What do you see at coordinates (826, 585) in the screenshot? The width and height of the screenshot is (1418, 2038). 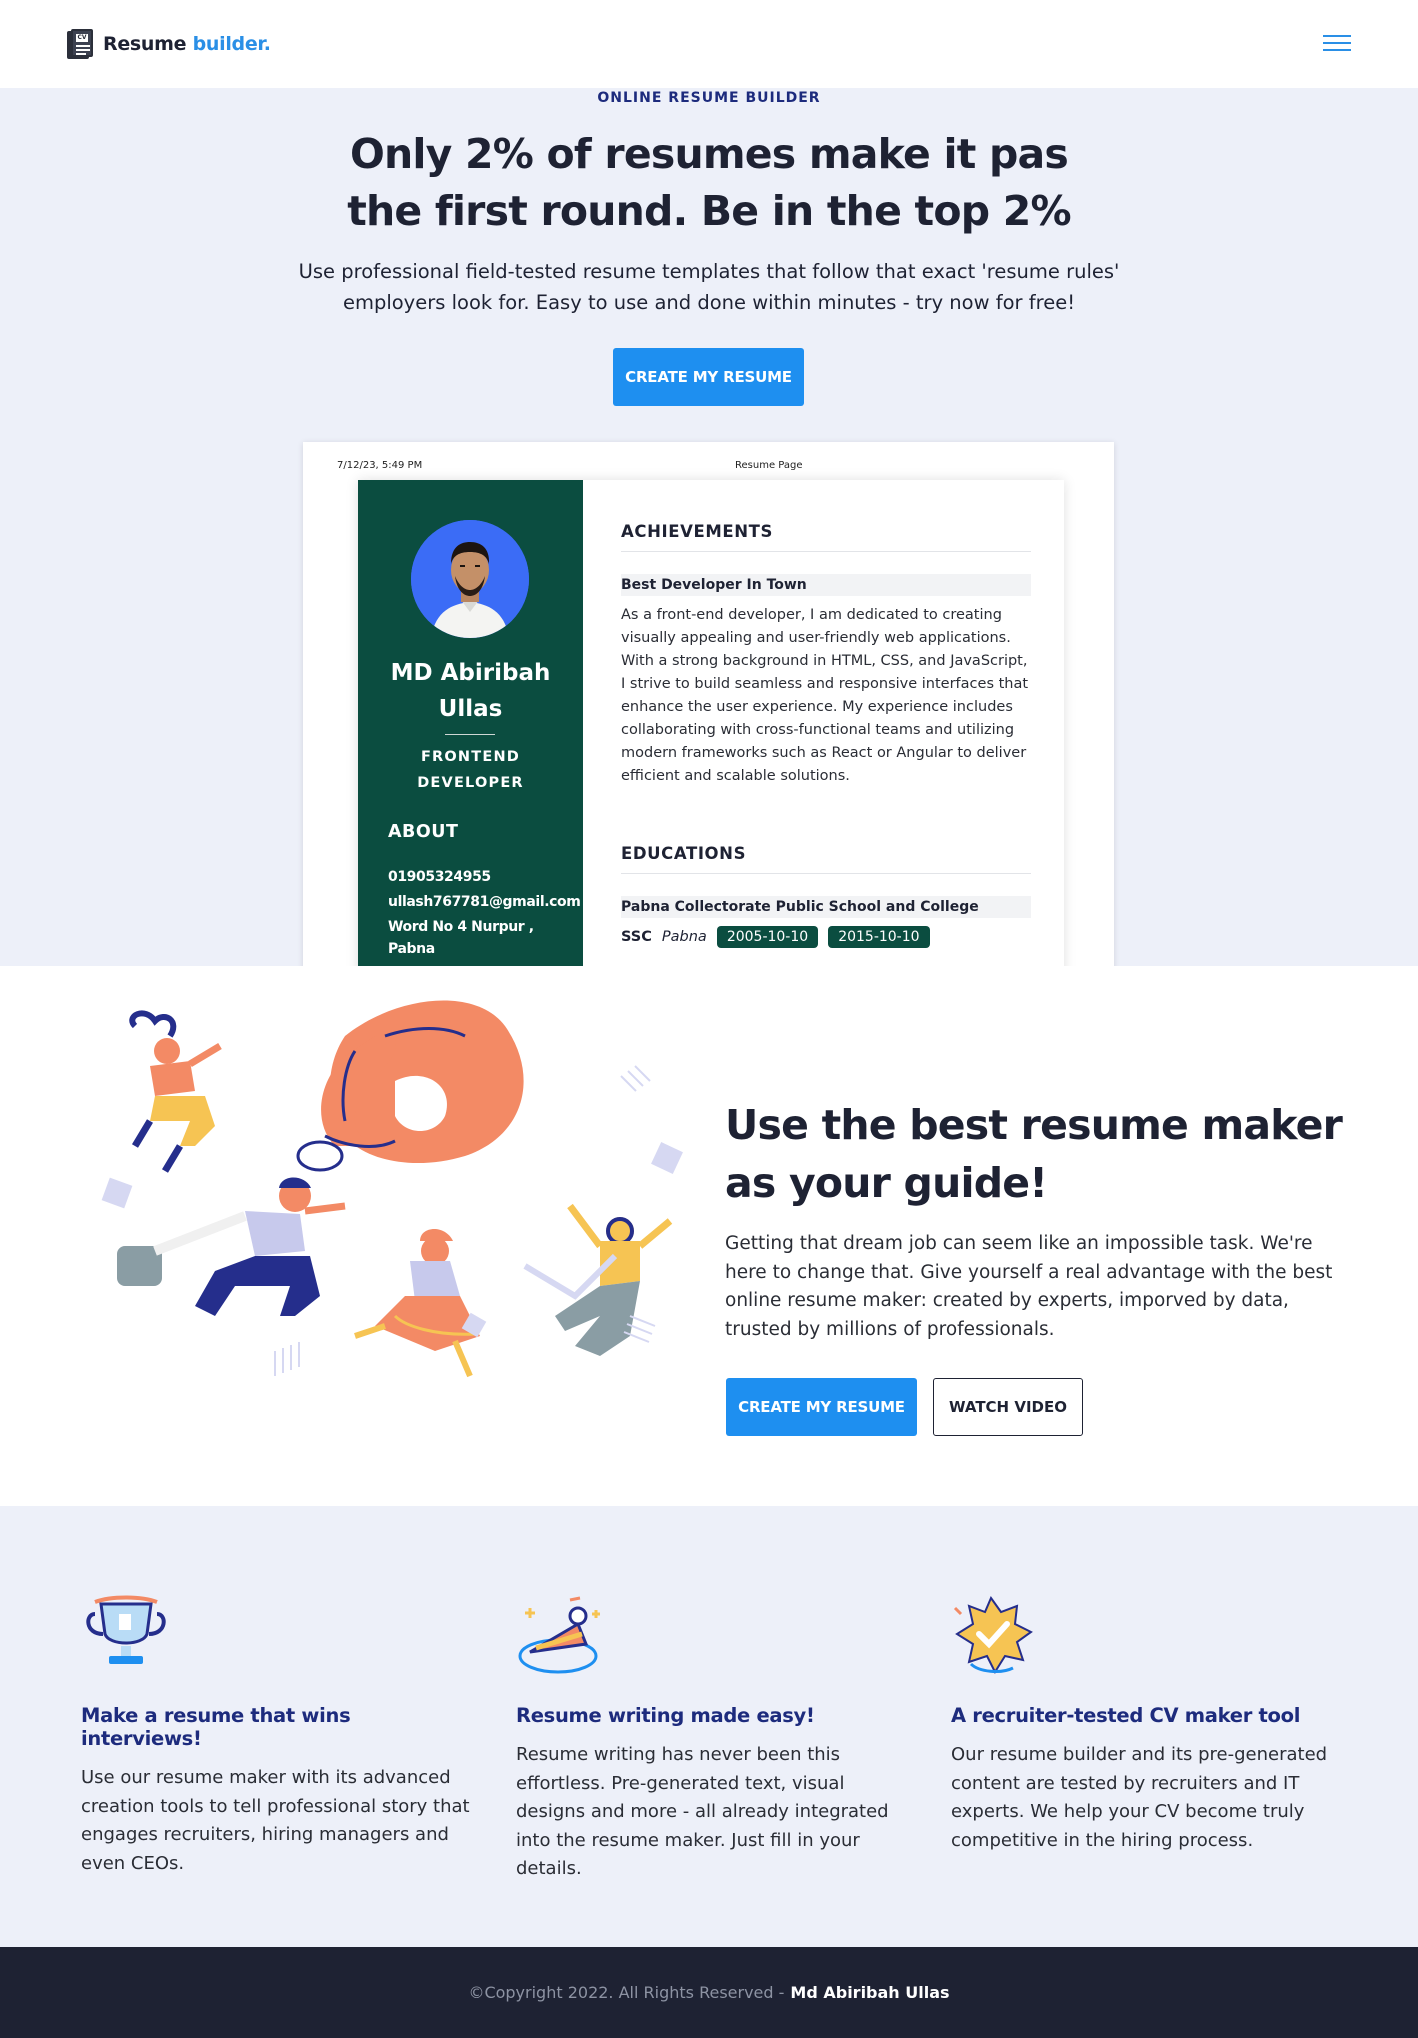 I see `achievement-title: Best Developer In Town` at bounding box center [826, 585].